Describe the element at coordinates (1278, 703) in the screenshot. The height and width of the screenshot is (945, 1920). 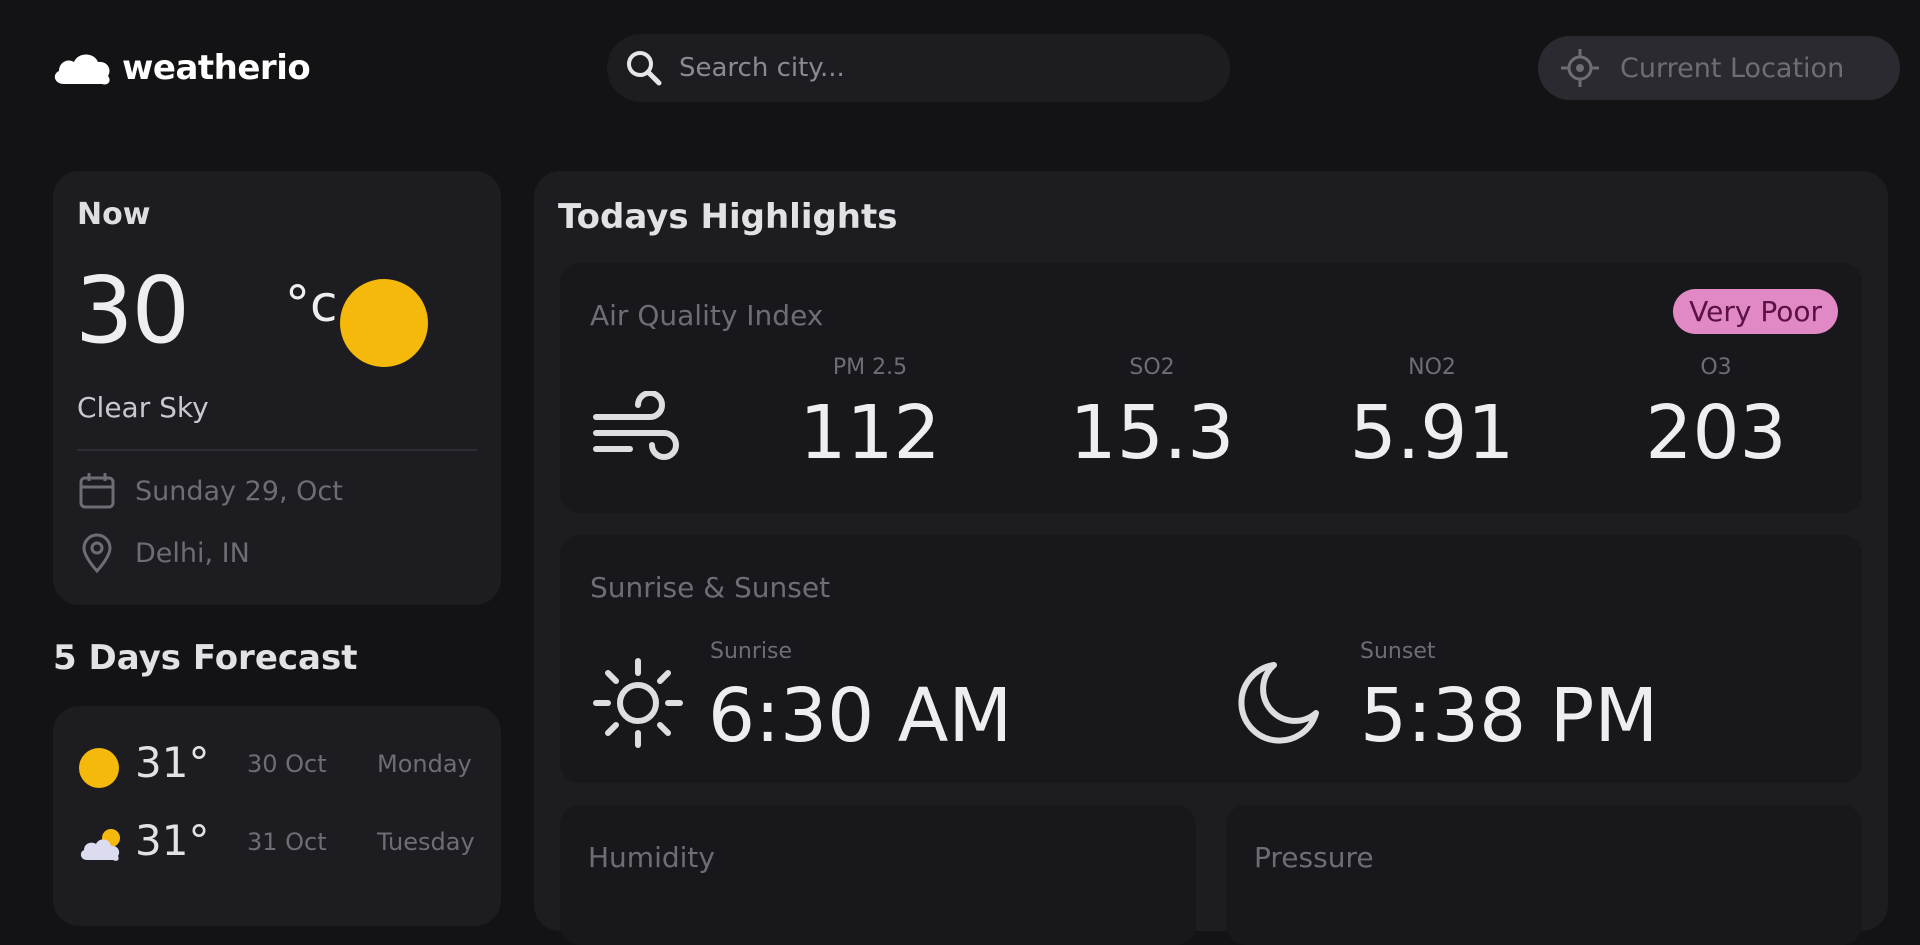
I see `moon-icon` at that location.